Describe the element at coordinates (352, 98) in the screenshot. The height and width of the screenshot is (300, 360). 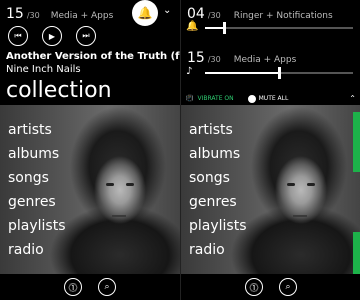
I see `chevron-up-icon: ⌃` at that location.